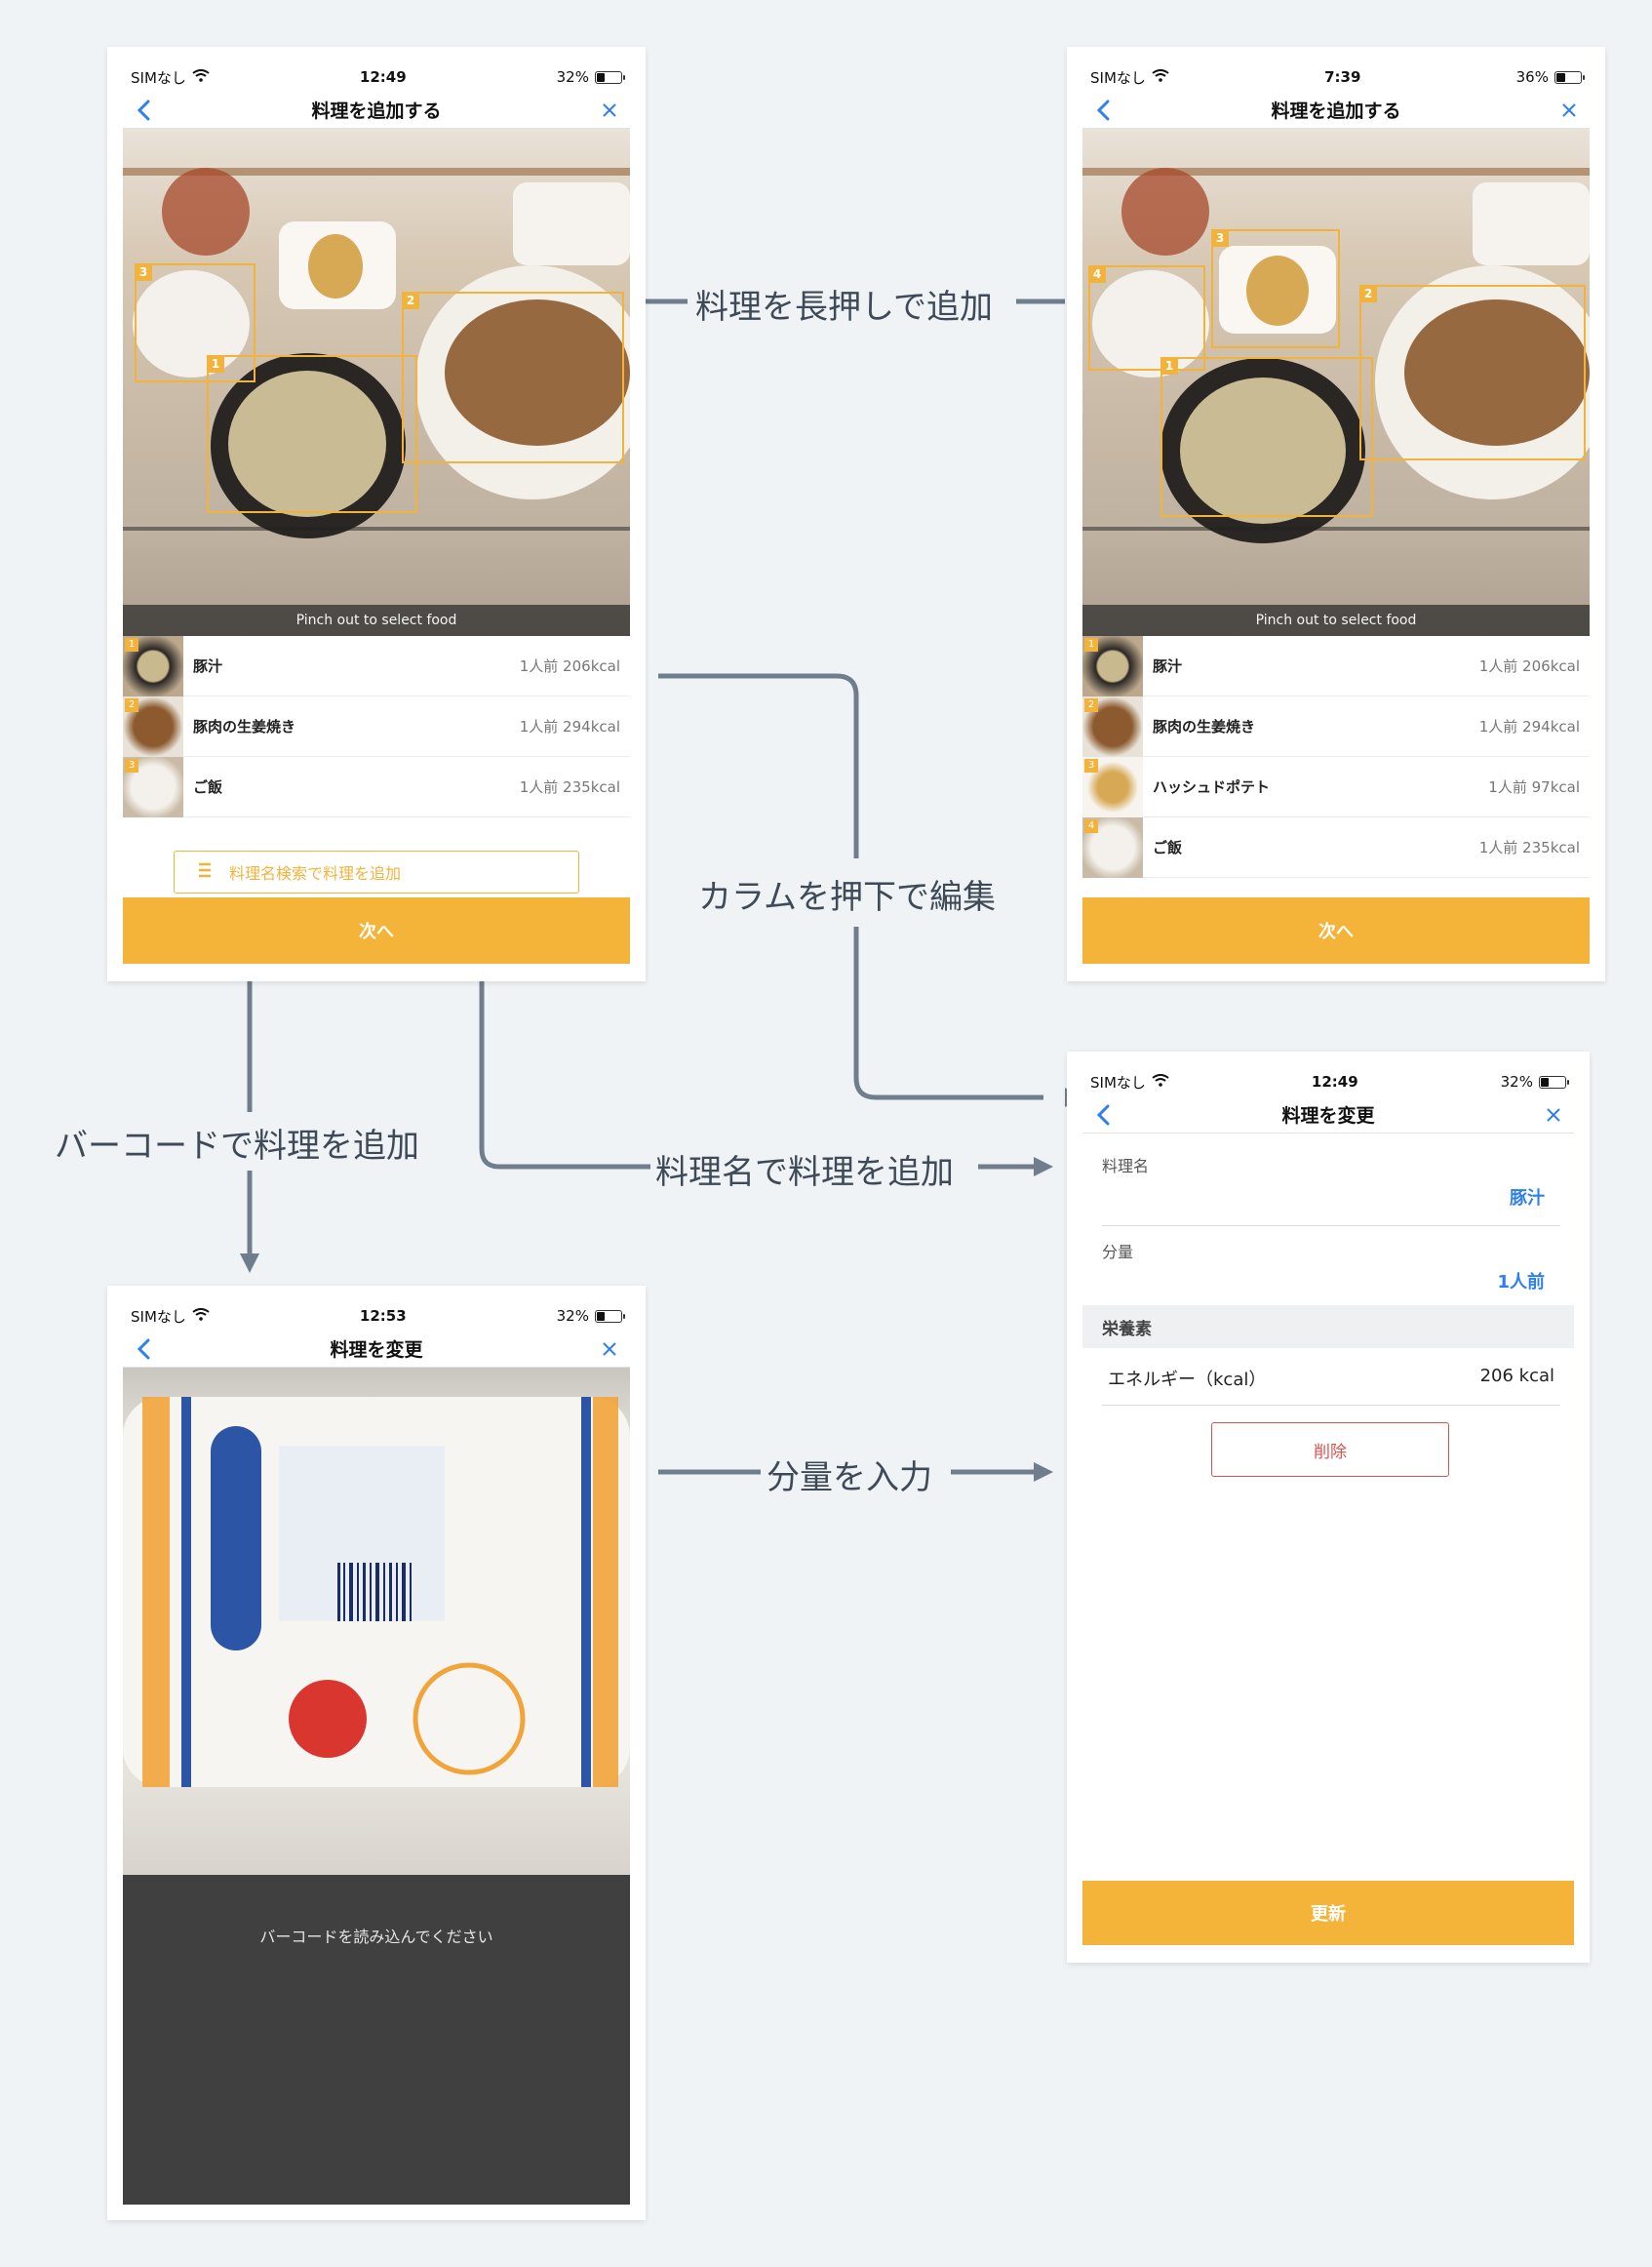 The height and width of the screenshot is (2267, 1652). I want to click on food-photo: 3 4 2 1 Pinch out to select food, so click(1336, 383).